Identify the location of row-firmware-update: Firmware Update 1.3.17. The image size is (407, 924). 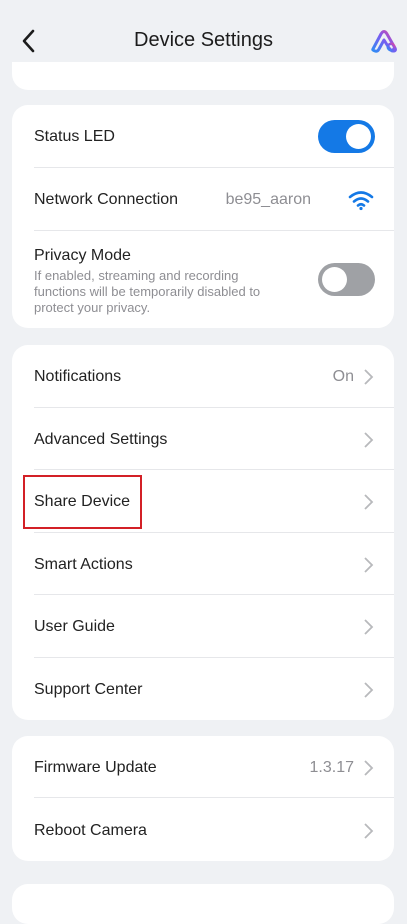
(203, 767).